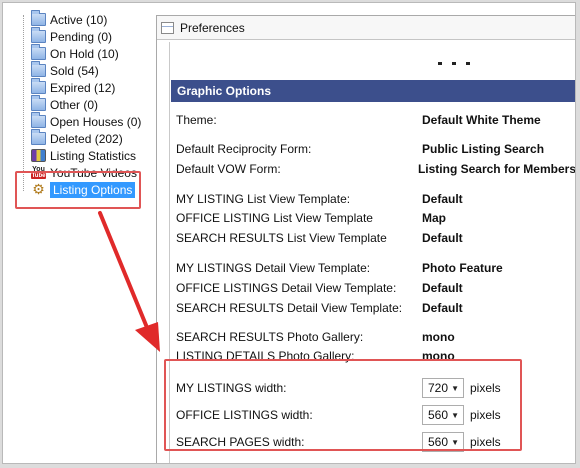 The width and height of the screenshot is (580, 468). Describe the element at coordinates (462, 268) in the screenshot. I see `setting-value: Photo Feature` at that location.